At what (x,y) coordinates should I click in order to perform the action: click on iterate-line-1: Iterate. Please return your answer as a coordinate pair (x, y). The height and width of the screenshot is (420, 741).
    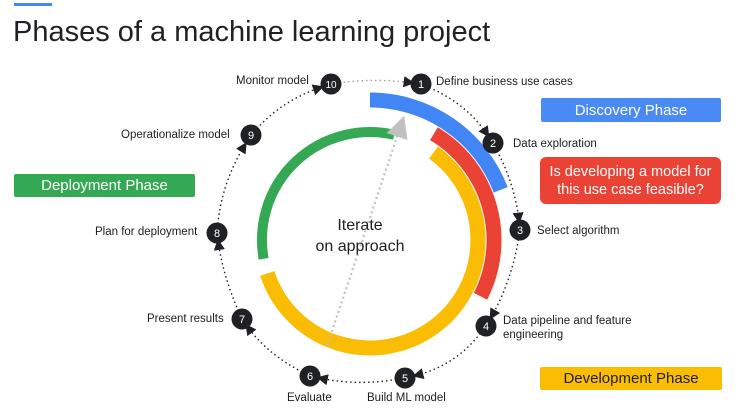
    Looking at the image, I should click on (360, 225).